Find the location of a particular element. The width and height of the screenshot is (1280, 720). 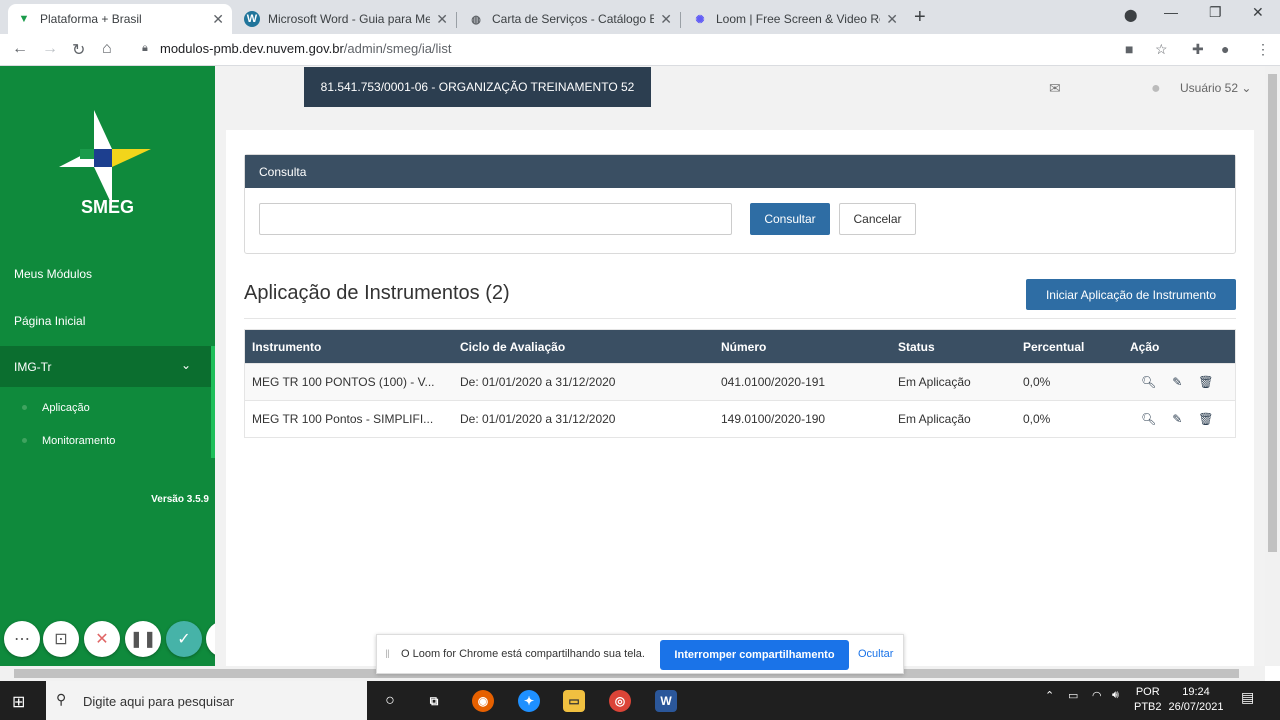

chevron-down-icon: ⌄ is located at coordinates (185, 365).